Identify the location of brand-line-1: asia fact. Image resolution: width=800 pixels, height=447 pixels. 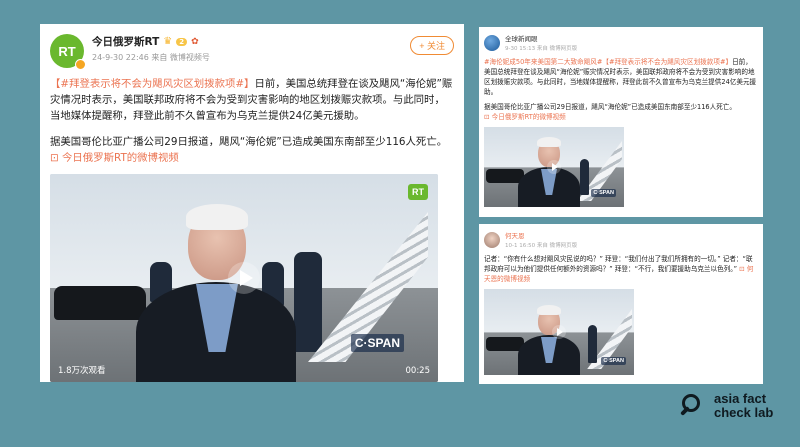
(740, 398).